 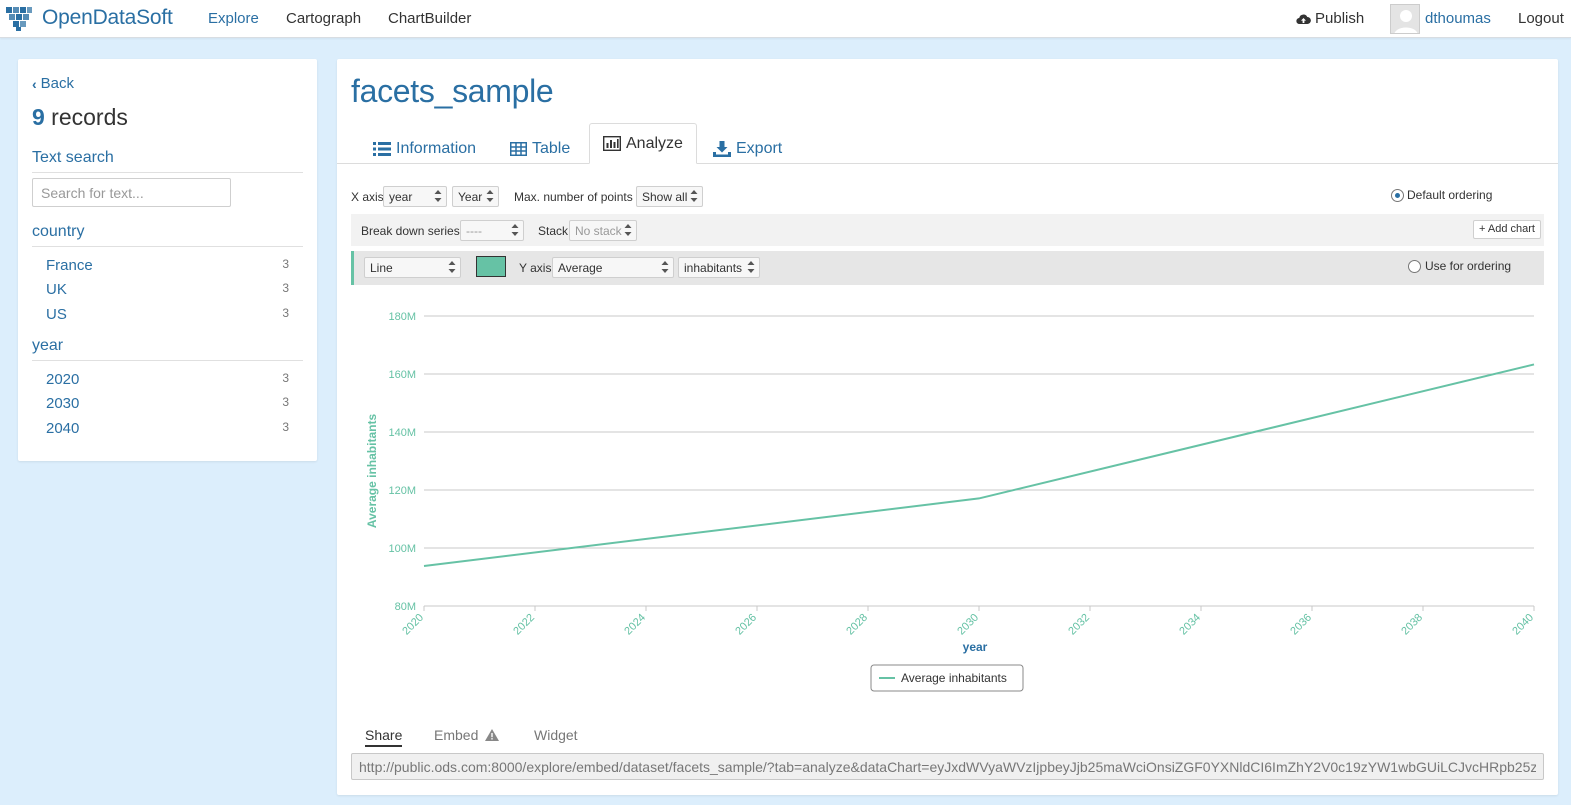 I want to click on use-for-ordering-label: Use for ordering, so click(x=1468, y=266).